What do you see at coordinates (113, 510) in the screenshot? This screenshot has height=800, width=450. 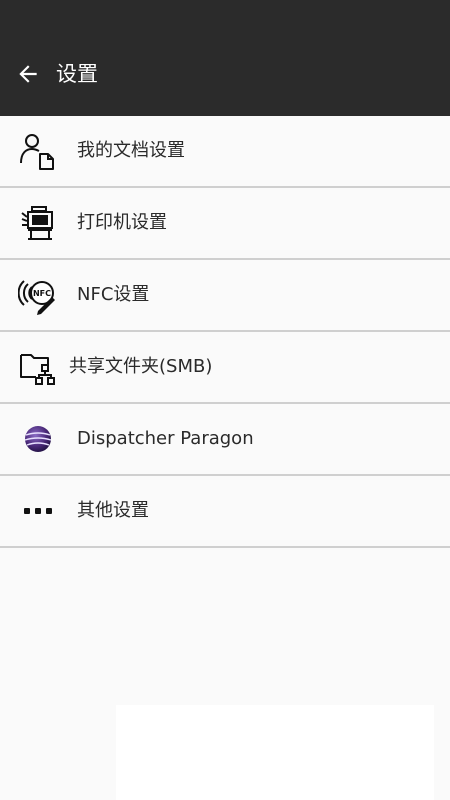 I see `menu-item-label: 其他设置` at bounding box center [113, 510].